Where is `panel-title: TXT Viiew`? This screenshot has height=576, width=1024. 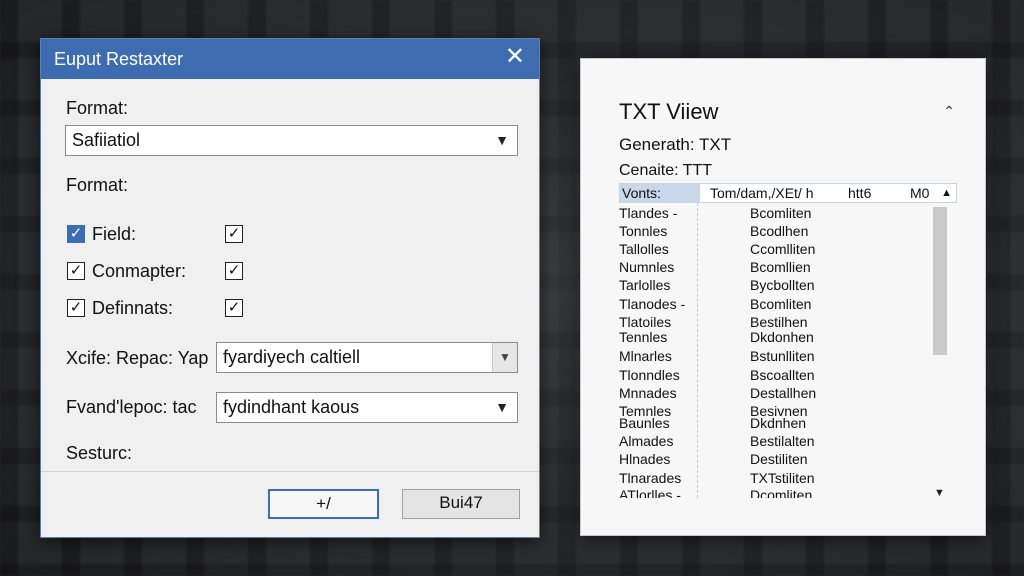 panel-title: TXT Viiew is located at coordinates (669, 111).